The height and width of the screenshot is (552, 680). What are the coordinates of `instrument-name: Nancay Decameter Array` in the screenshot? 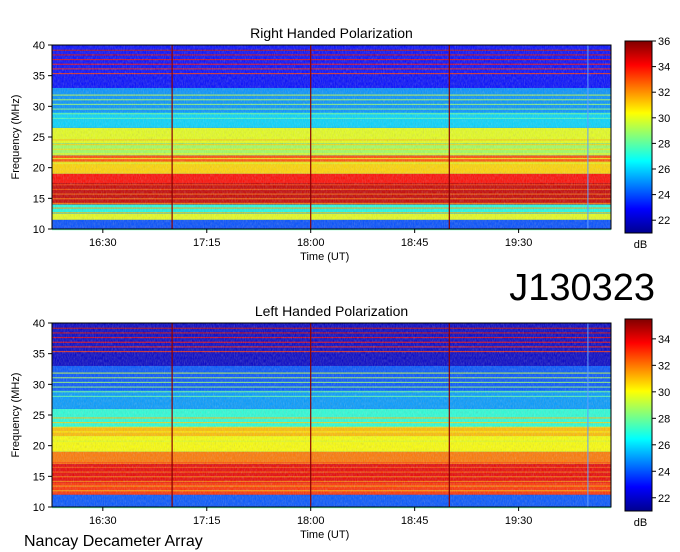 It's located at (113, 541).